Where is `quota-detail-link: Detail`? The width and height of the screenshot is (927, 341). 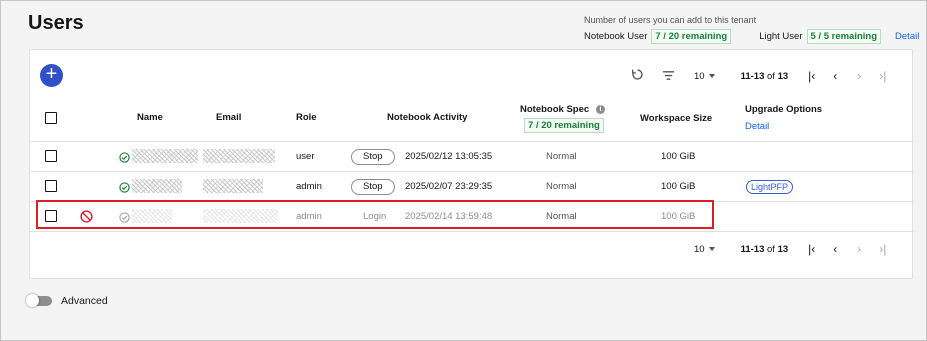 quota-detail-link: Detail is located at coordinates (907, 36).